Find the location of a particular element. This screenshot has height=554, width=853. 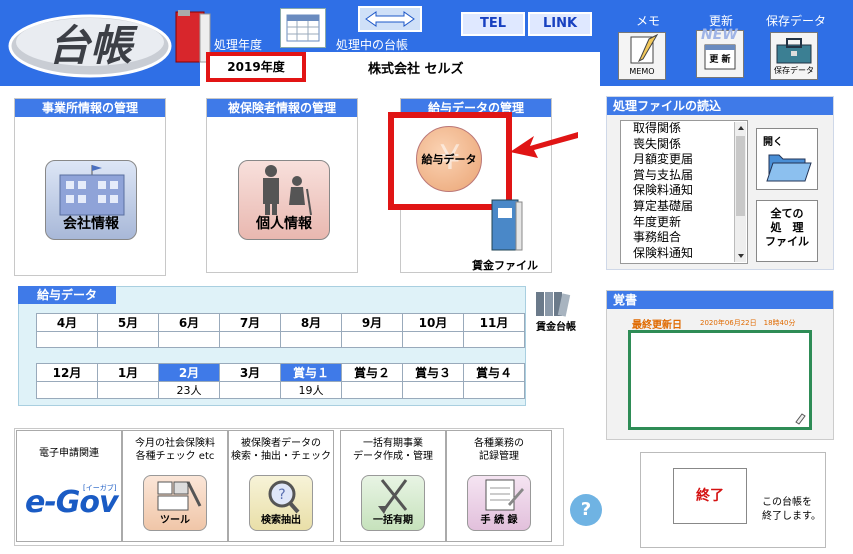

all-files-label-1: 全ての is located at coordinates (787, 213).